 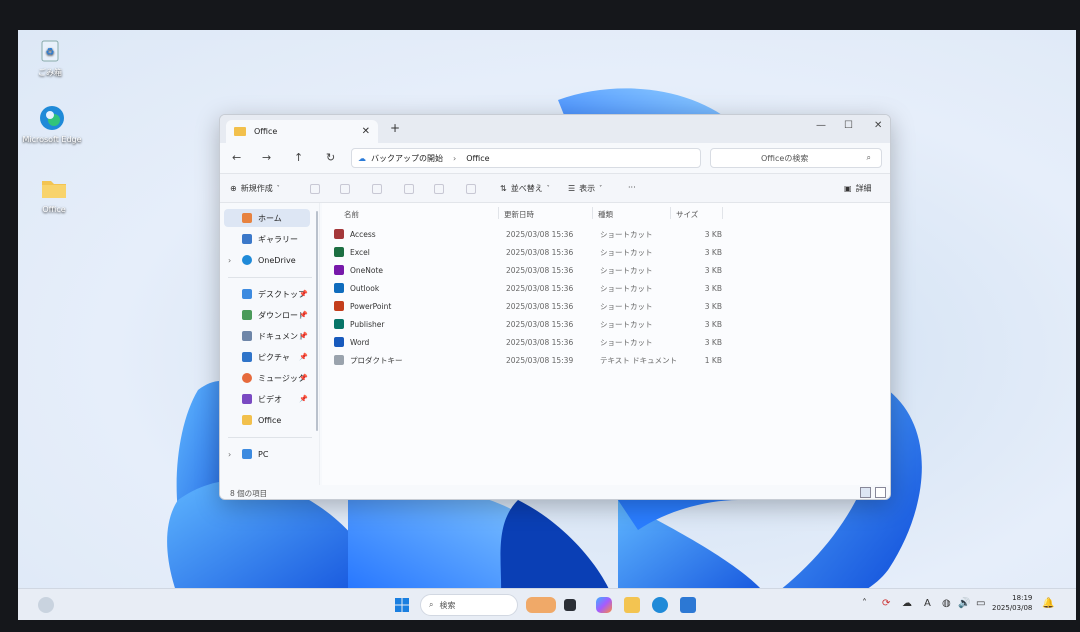 What do you see at coordinates (1012, 603) in the screenshot?
I see `clock: 18:19 2025/03/08` at bounding box center [1012, 603].